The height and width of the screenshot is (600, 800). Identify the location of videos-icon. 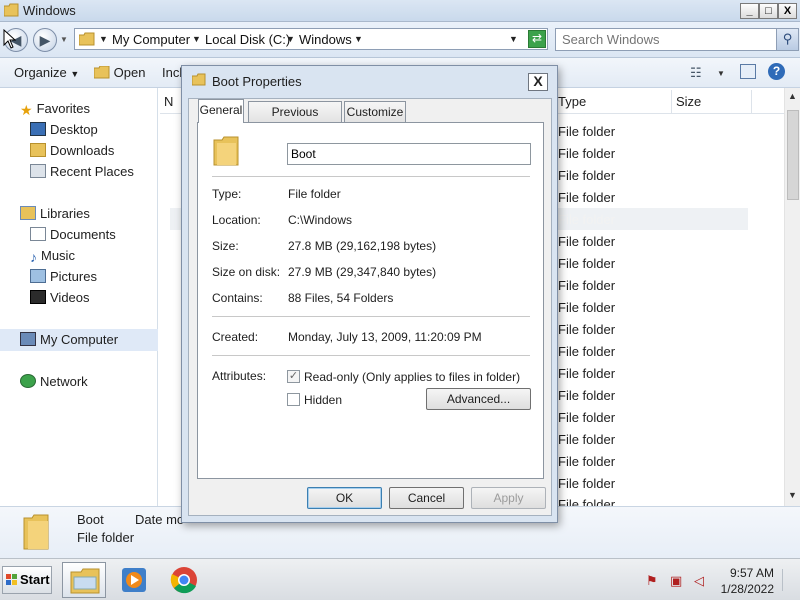
(38, 297).